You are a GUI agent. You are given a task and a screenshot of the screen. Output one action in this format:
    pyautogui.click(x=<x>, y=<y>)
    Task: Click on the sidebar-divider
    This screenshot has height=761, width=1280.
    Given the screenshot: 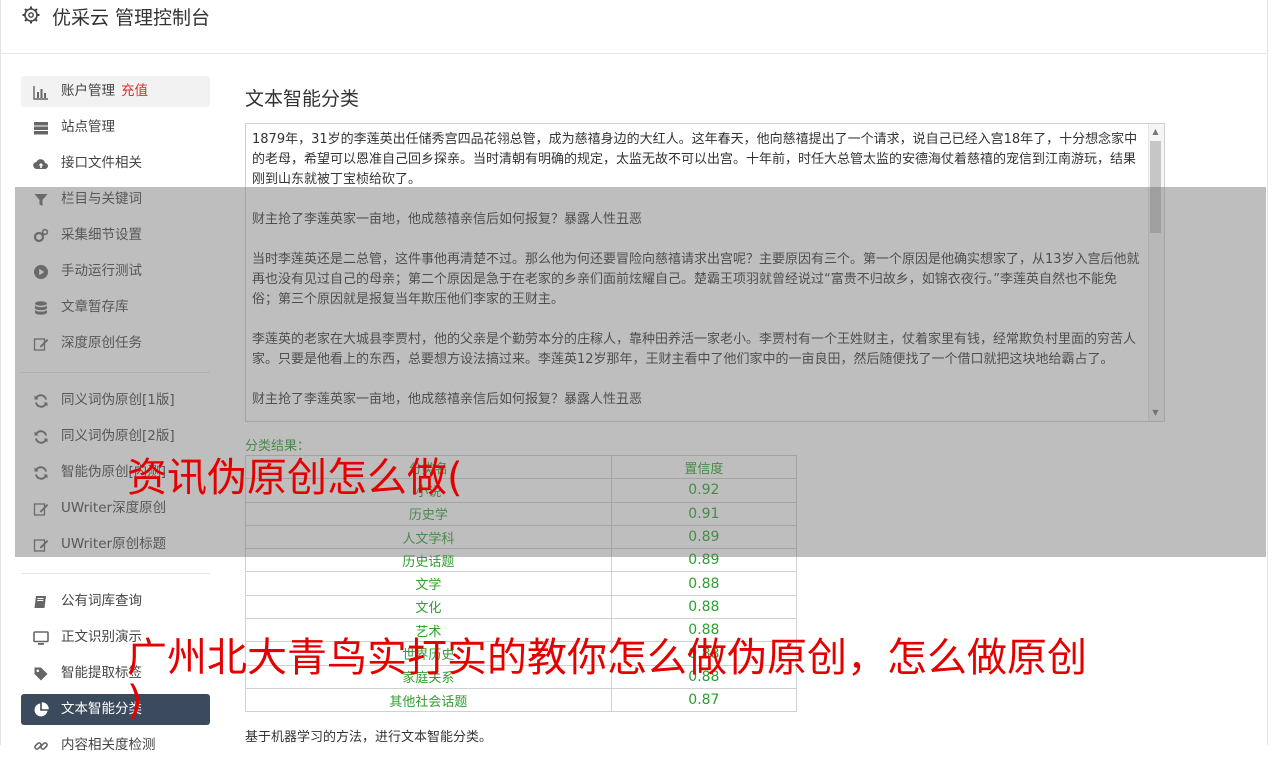 What is the action you would take?
    pyautogui.click(x=115, y=573)
    